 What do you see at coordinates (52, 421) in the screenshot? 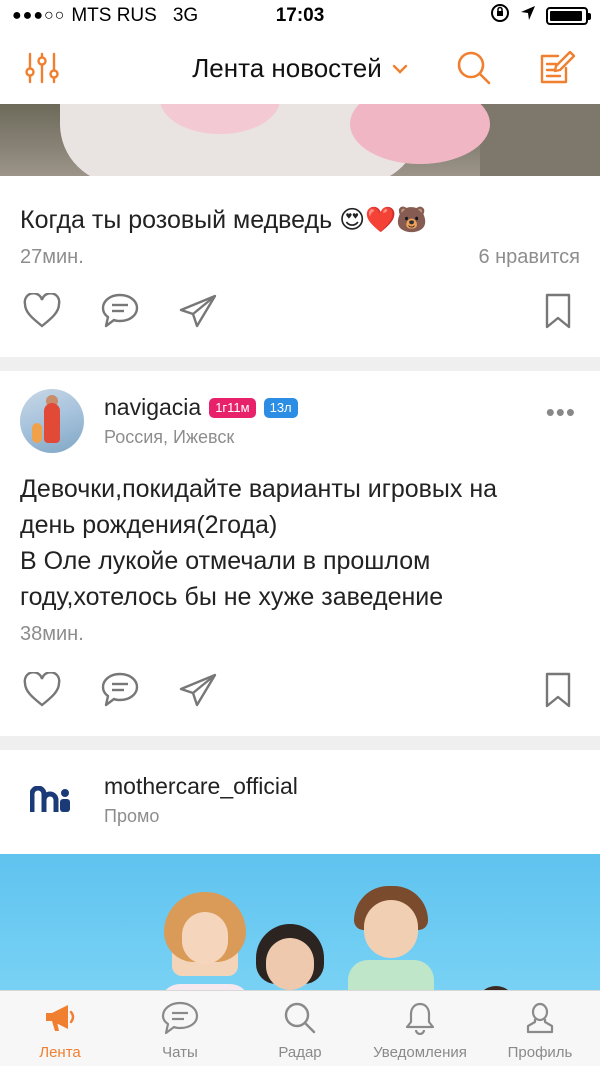
I see `avatar` at bounding box center [52, 421].